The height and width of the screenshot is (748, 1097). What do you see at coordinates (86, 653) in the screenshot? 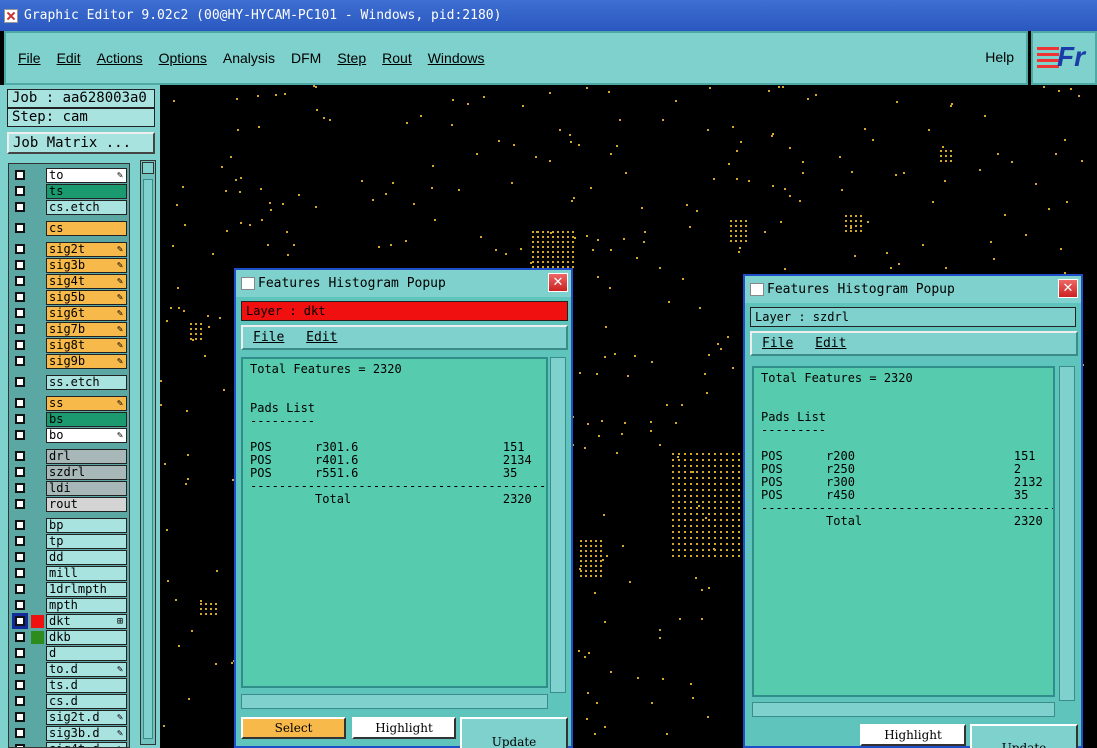
I see `layer-name: d` at bounding box center [86, 653].